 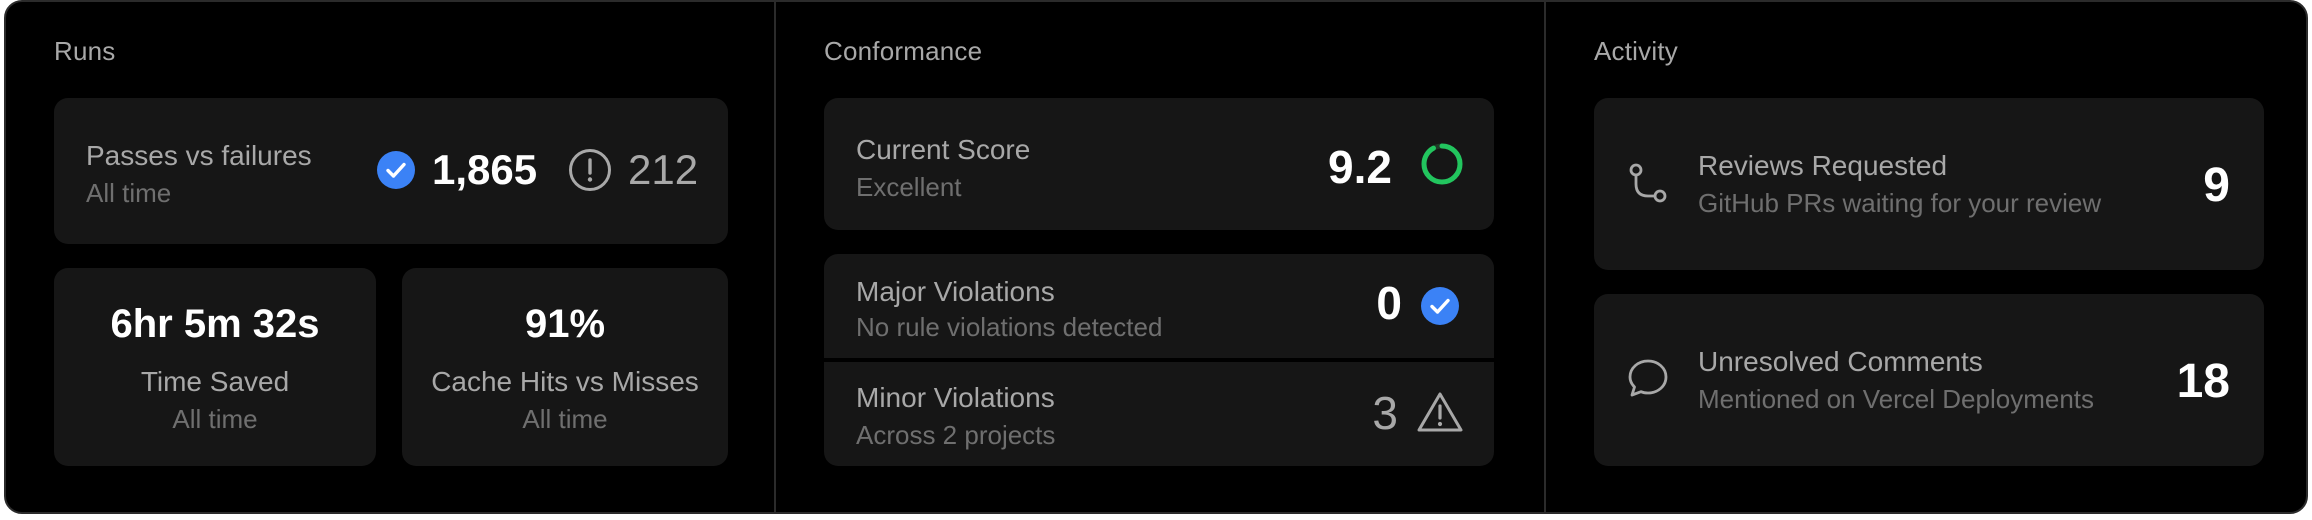 I want to click on section-title-runs: Runs, so click(x=85, y=51).